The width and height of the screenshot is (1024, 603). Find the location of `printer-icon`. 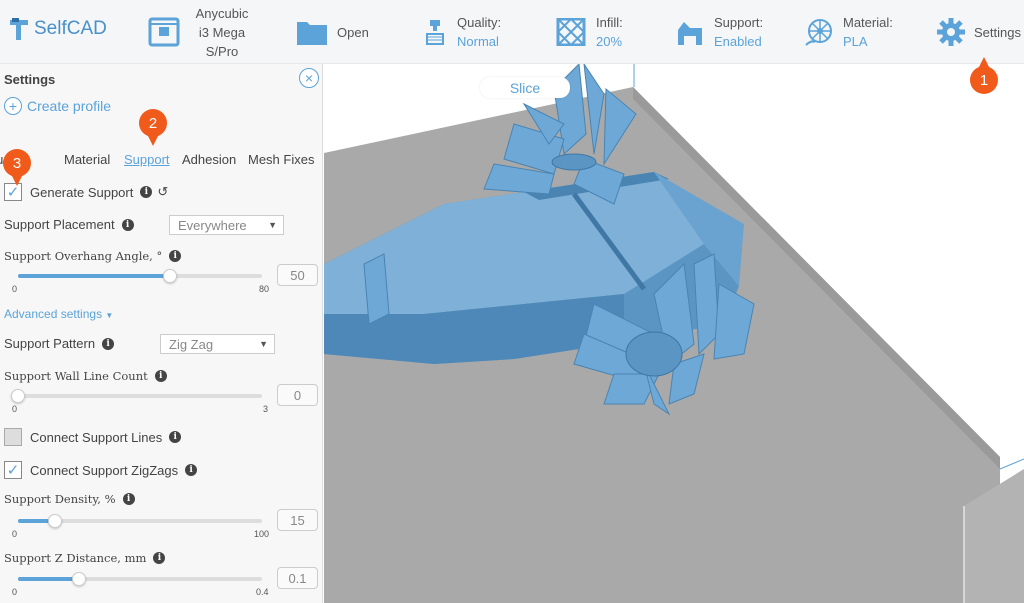

printer-icon is located at coordinates (164, 32).